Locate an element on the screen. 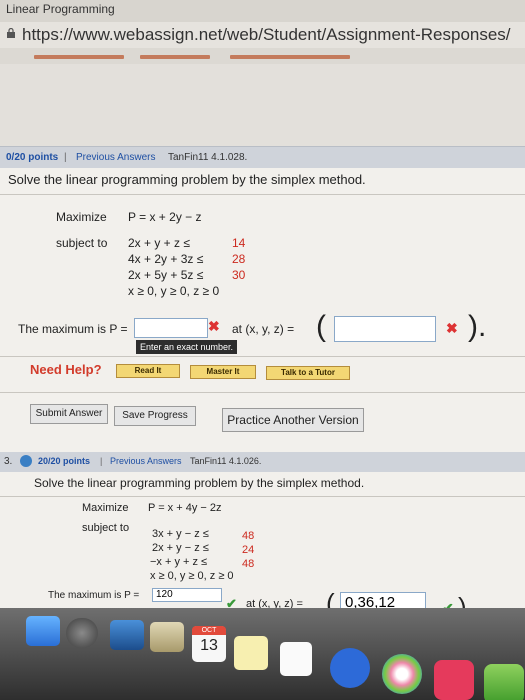 This screenshot has width=525, height=700. question-code: TanFin11 4.1.028. is located at coordinates (208, 157).